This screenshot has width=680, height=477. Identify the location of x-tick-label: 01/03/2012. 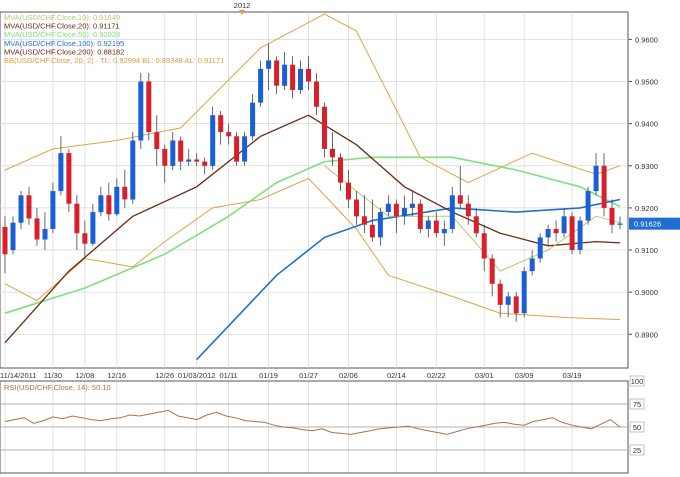
(197, 375).